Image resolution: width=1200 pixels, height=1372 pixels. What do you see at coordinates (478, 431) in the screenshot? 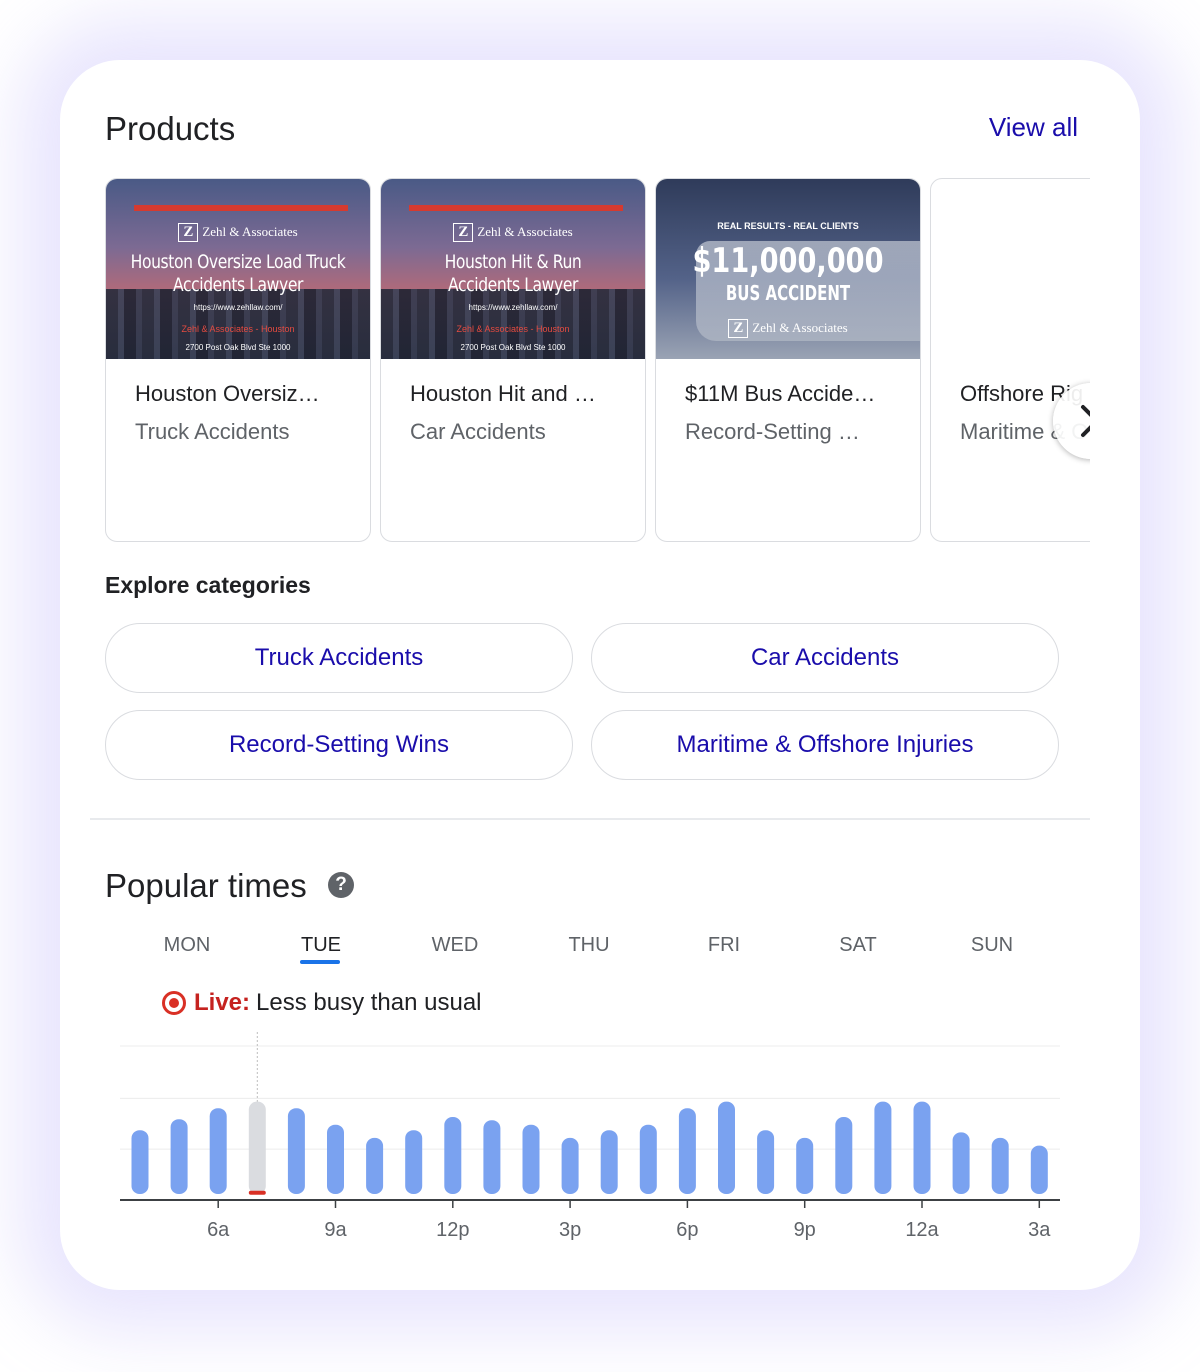
I see `product-category: Car Accidents` at bounding box center [478, 431].